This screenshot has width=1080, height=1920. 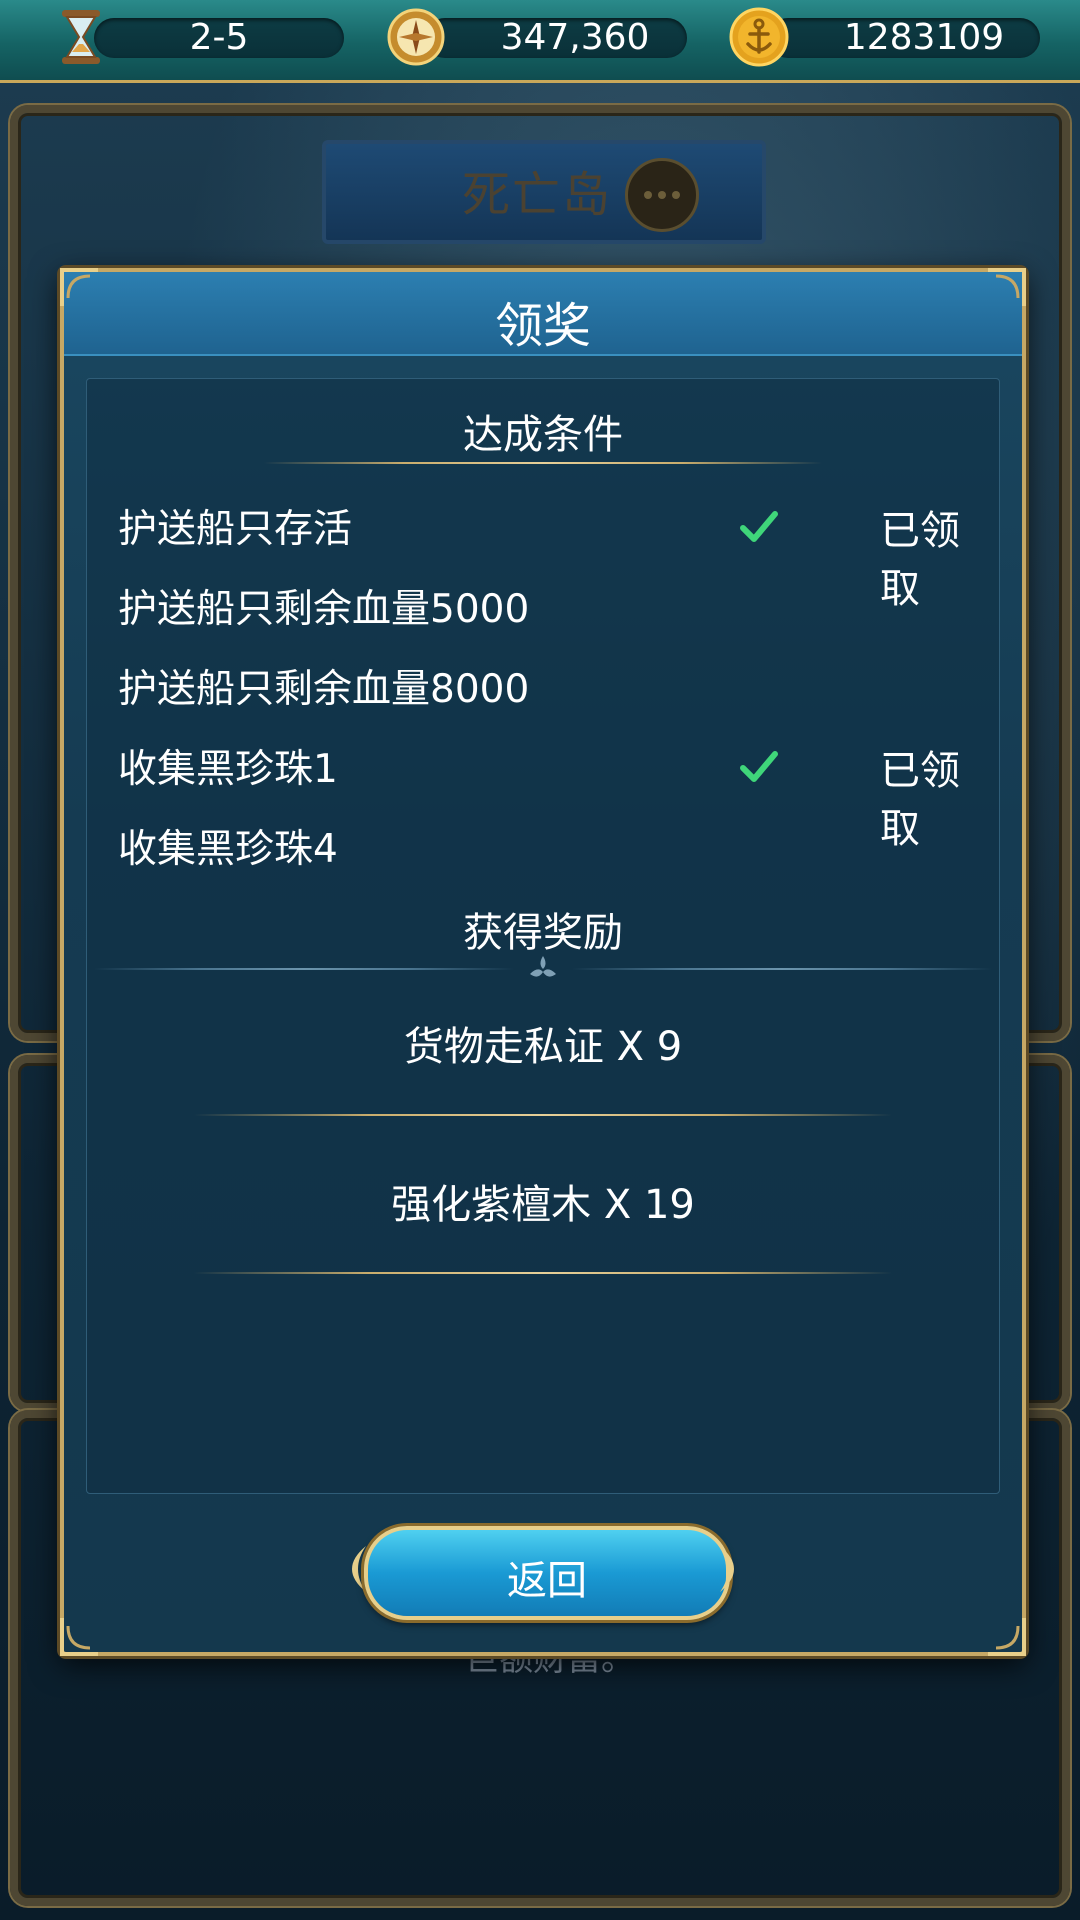 I want to click on condition-label: 收集黑珍珠1, so click(x=228, y=769).